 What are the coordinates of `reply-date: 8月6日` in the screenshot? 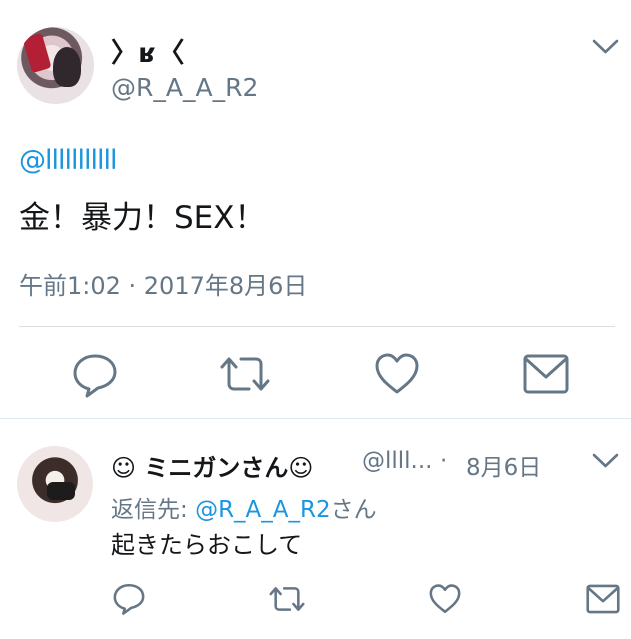 It's located at (503, 465).